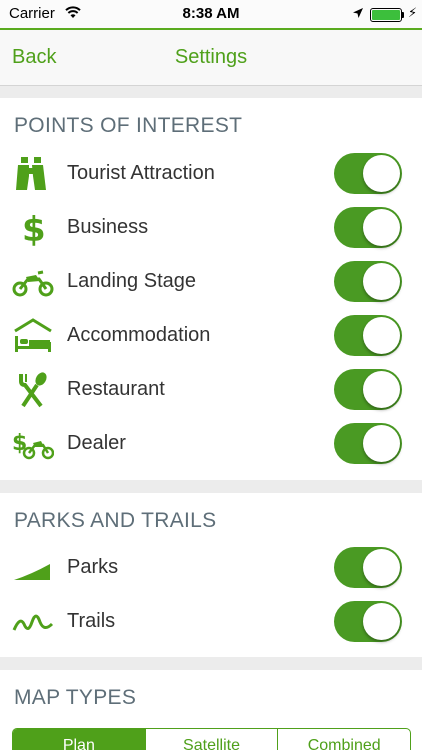 The width and height of the screenshot is (422, 750). Describe the element at coordinates (33, 282) in the screenshot. I see `motorbike-icon` at that location.